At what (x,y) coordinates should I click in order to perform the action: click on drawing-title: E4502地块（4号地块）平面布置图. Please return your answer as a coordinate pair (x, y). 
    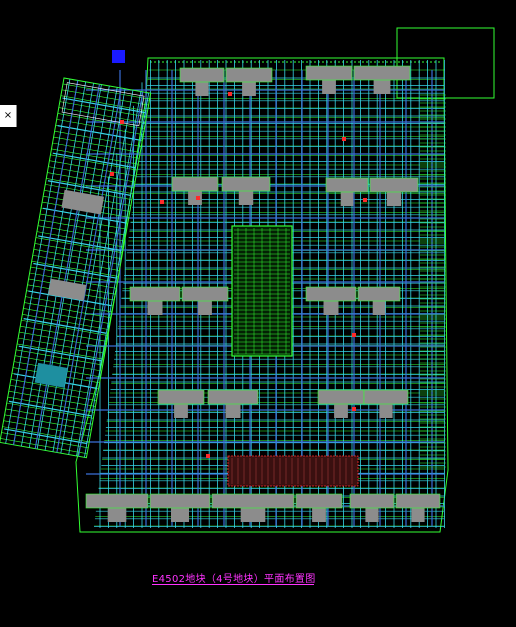
    Looking at the image, I should click on (234, 579).